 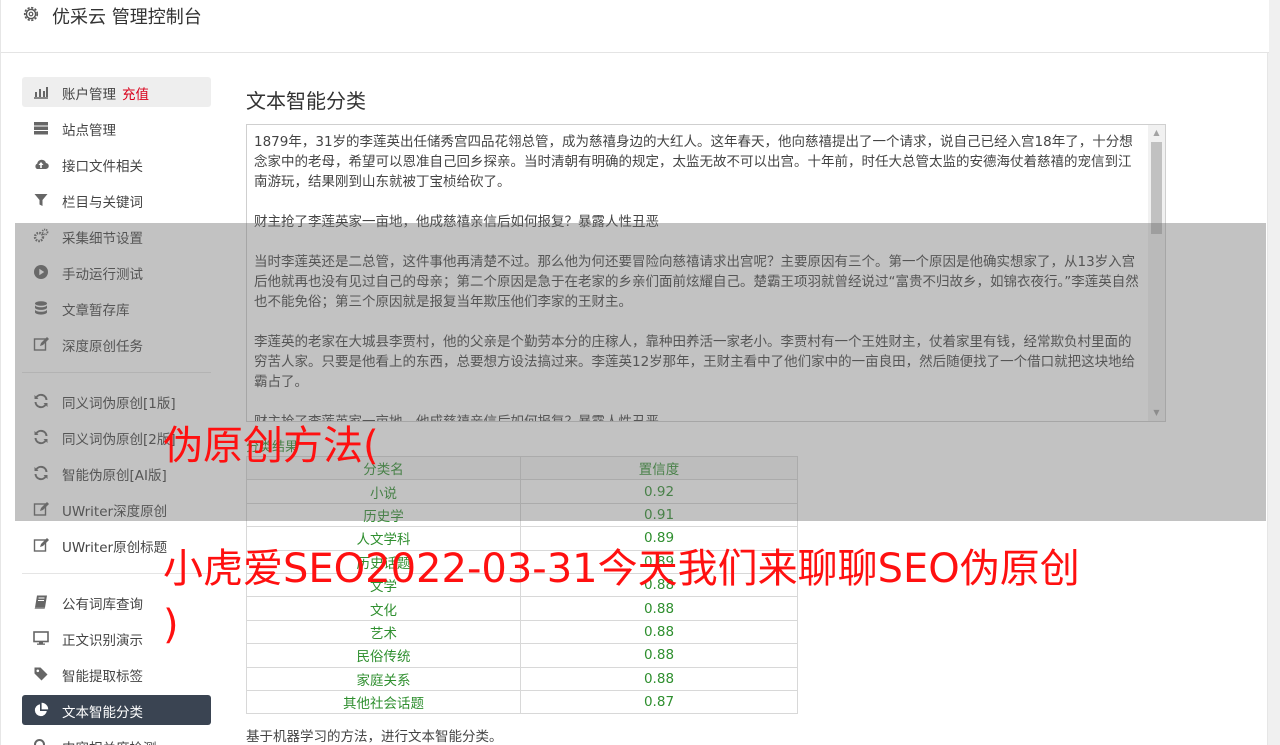 I want to click on server-icon, so click(x=41, y=128).